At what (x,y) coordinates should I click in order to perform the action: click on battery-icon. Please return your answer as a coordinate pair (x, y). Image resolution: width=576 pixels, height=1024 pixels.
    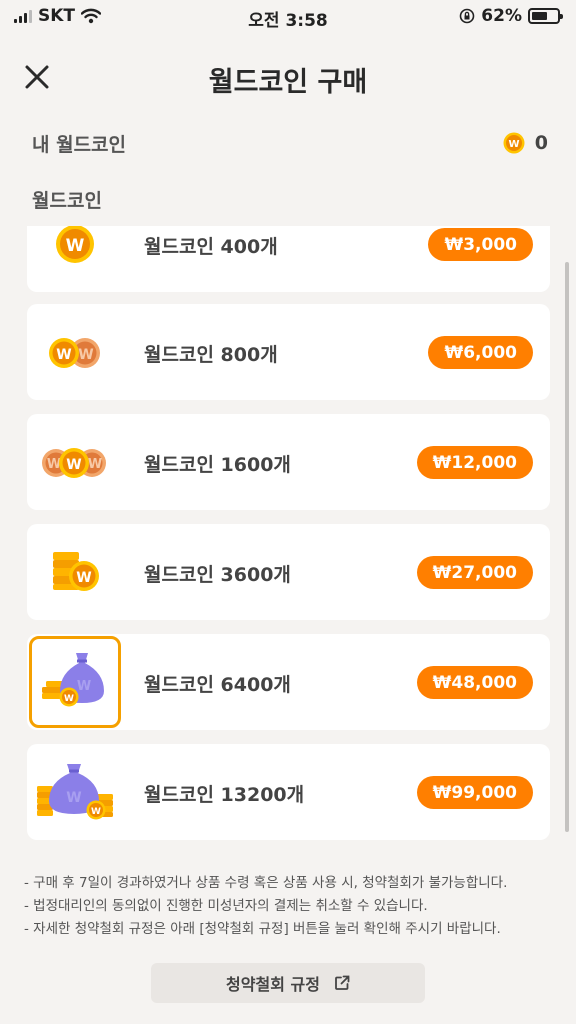
    Looking at the image, I should click on (545, 16).